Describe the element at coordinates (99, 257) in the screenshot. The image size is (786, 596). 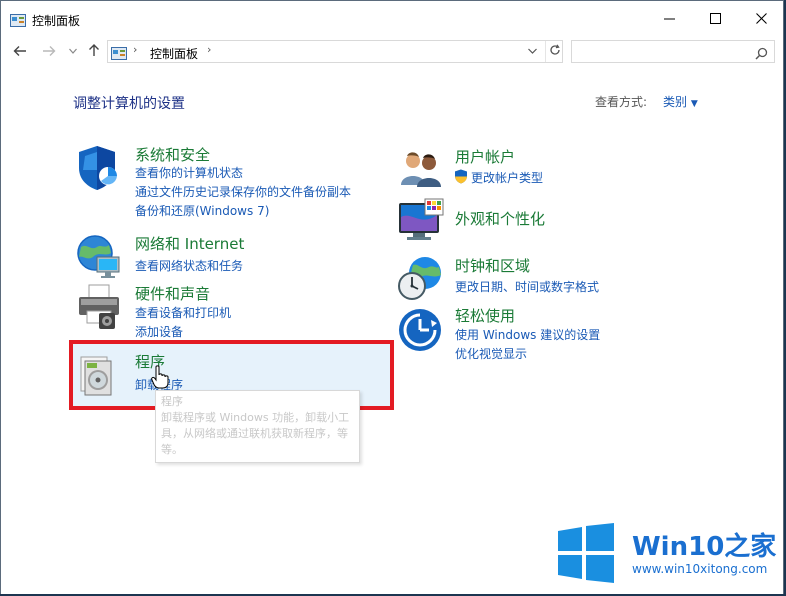
I see `network-icon` at that location.